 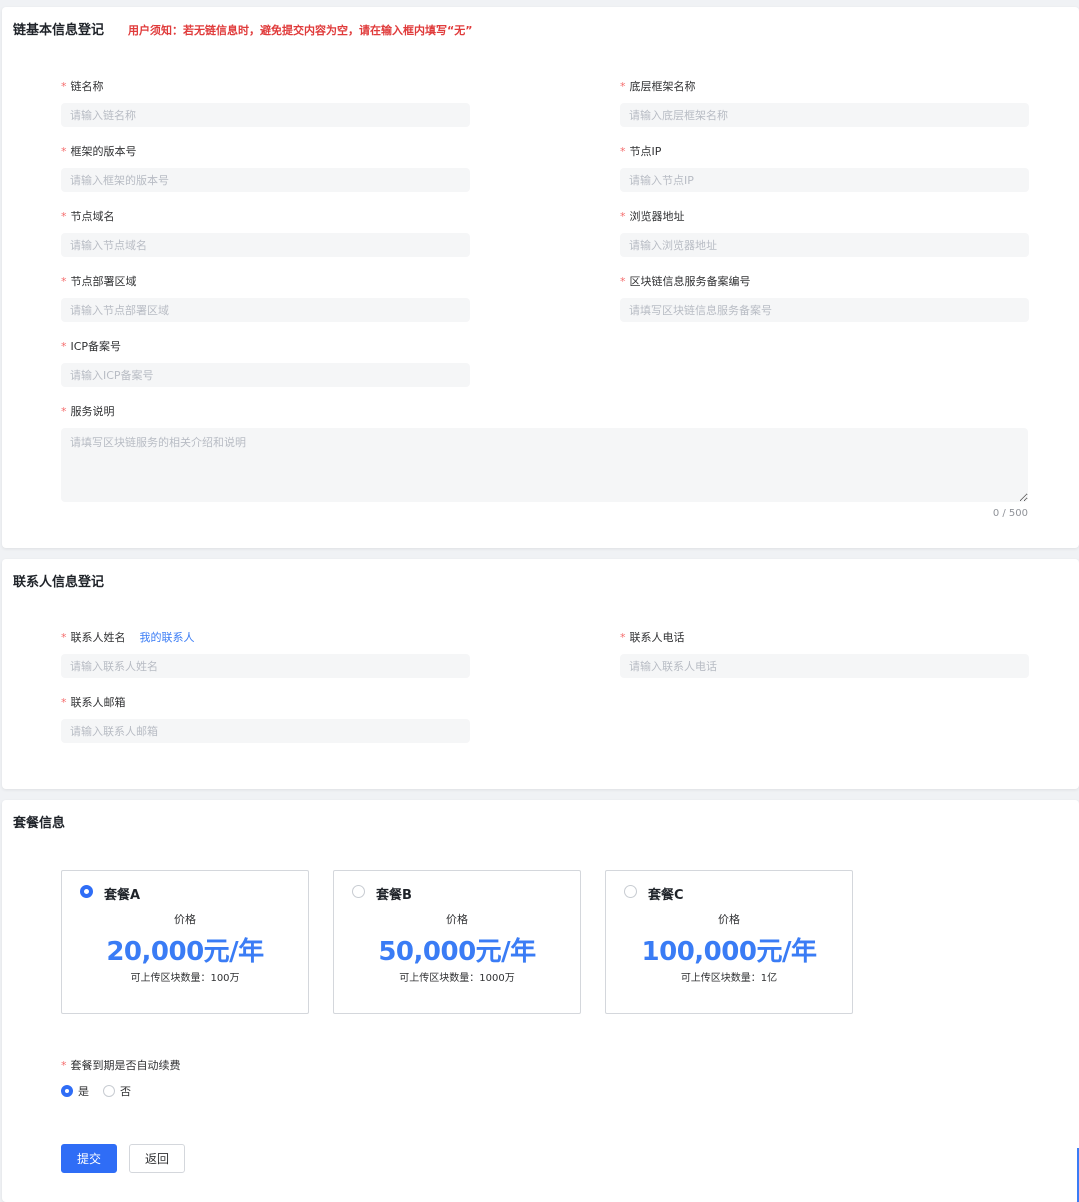 I want to click on field-filing-number: * 区块链信息服务备案编号, so click(x=824, y=298).